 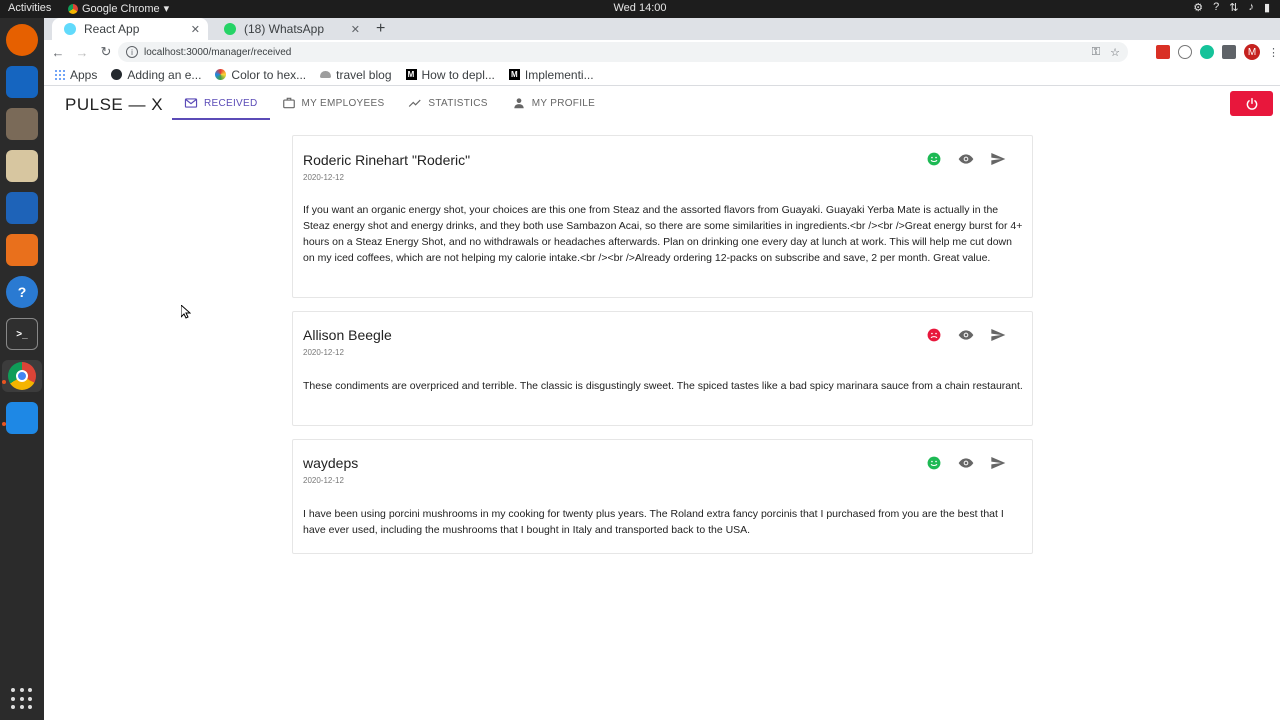 I want to click on activities-button: Activities, so click(x=29, y=8).